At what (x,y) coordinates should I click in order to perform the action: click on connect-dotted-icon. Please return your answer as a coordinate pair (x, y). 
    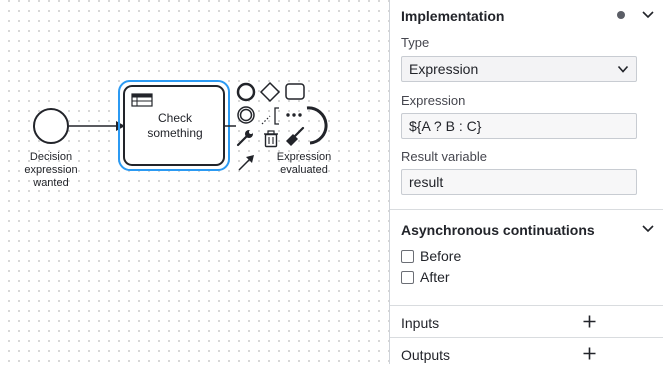
    Looking at the image, I should click on (266, 120).